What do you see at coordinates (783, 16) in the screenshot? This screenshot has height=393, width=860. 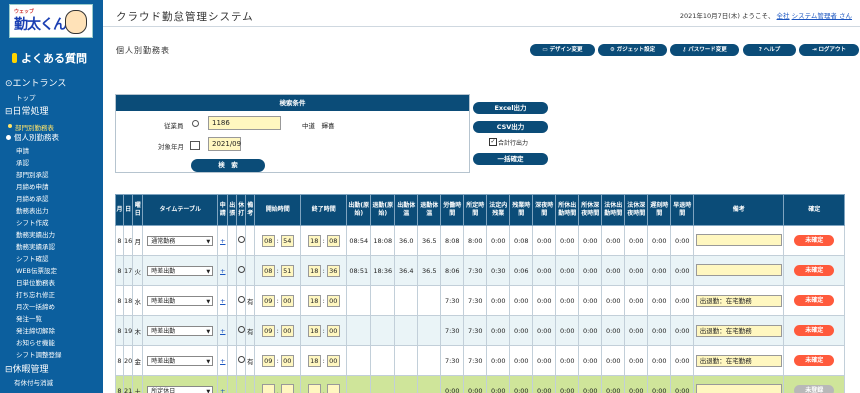 I see `org-link: 全社` at bounding box center [783, 16].